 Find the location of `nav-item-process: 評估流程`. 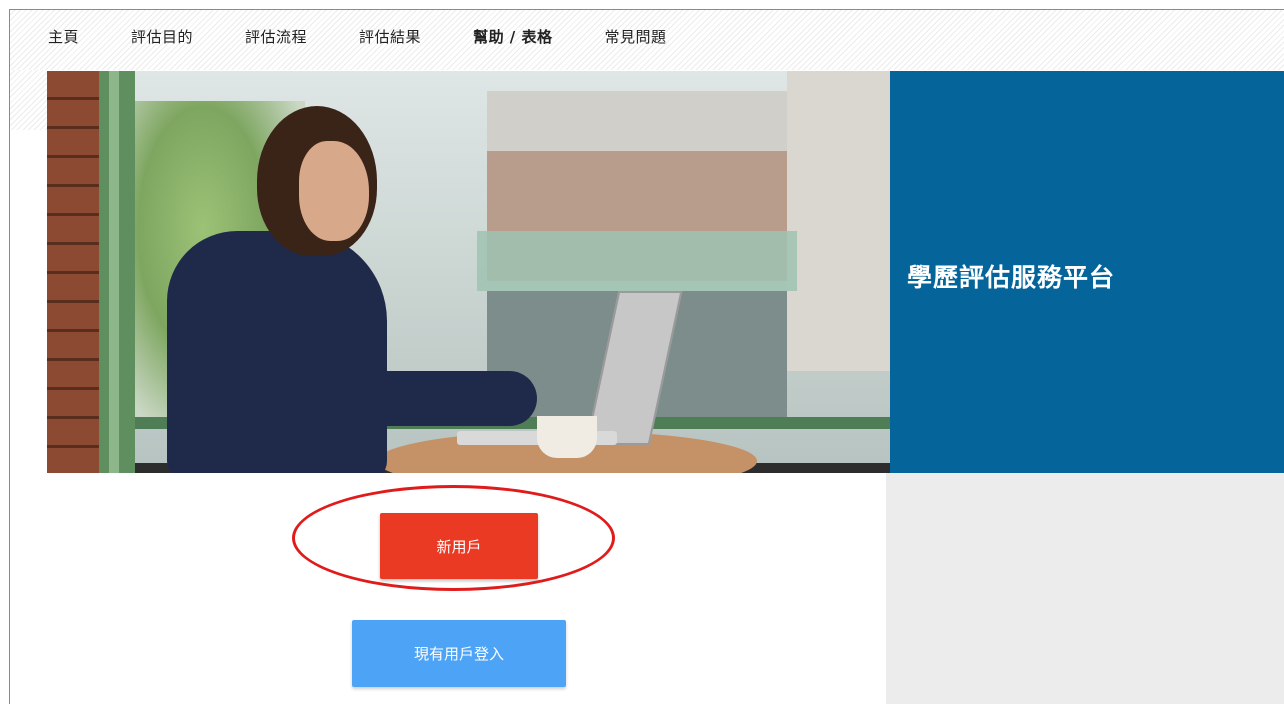

nav-item-process: 評估流程 is located at coordinates (276, 36).